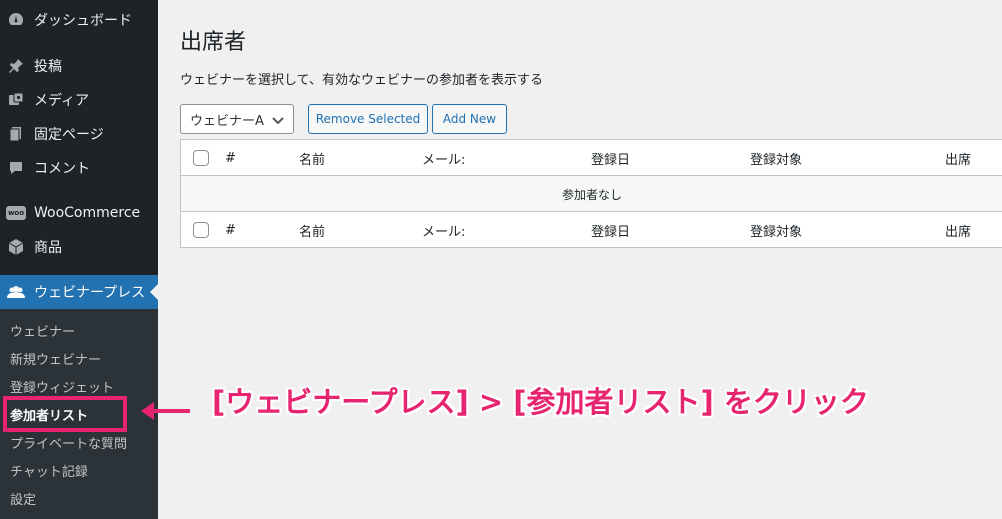  Describe the element at coordinates (62, 386) in the screenshot. I see `submenu-item-registration-widget: 登録ウィジェット` at that location.